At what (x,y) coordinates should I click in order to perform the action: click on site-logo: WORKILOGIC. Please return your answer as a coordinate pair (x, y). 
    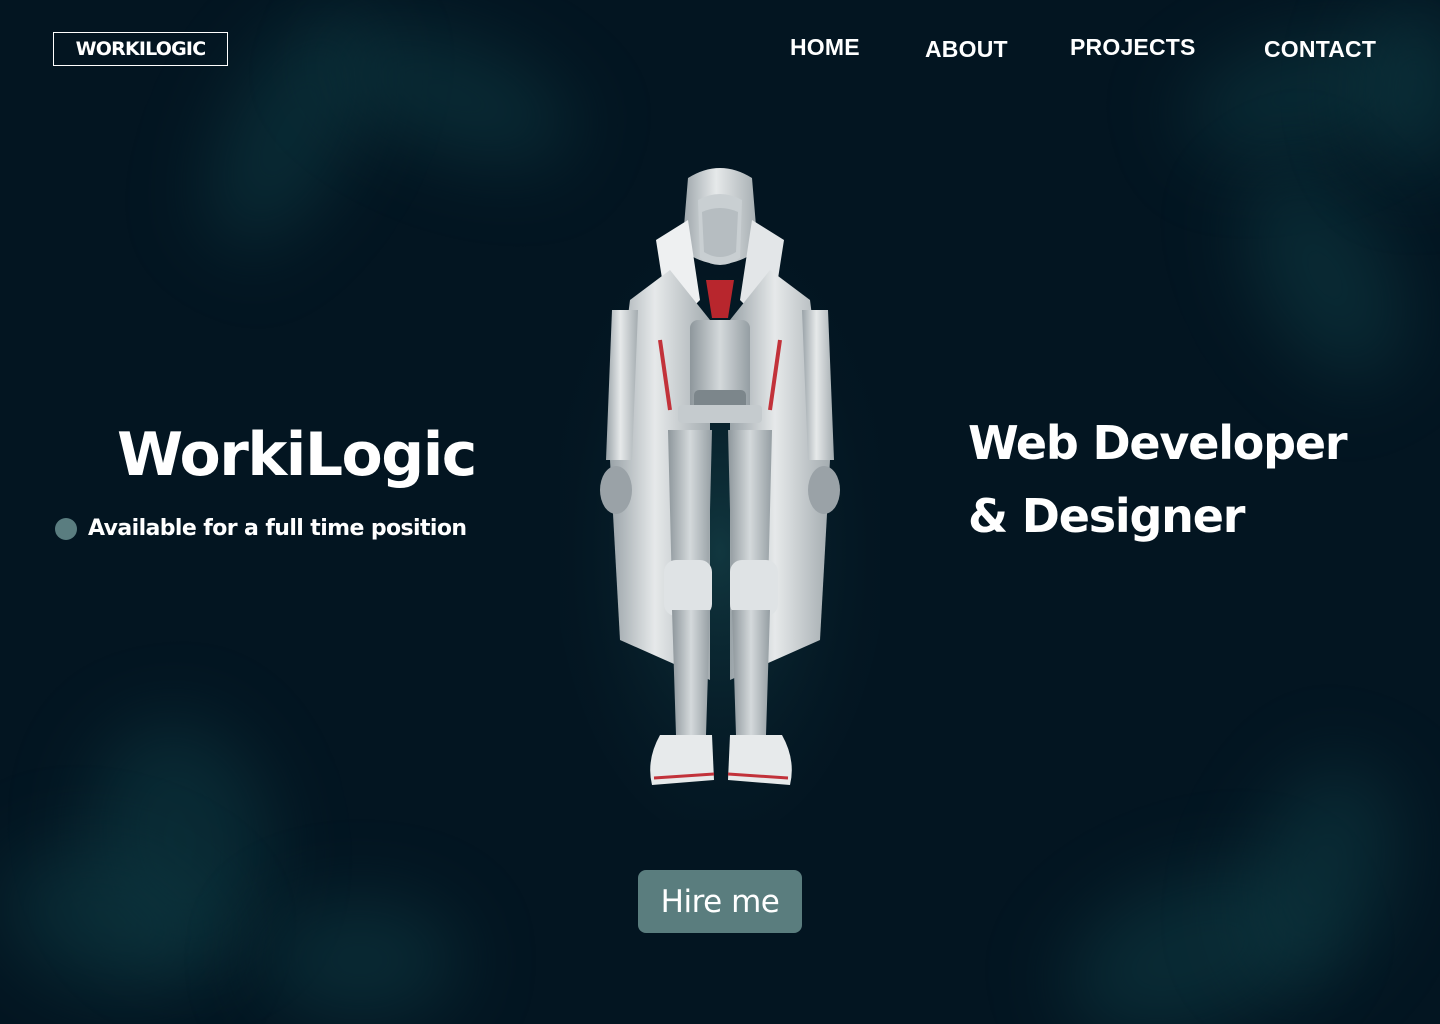
    Looking at the image, I should click on (140, 49).